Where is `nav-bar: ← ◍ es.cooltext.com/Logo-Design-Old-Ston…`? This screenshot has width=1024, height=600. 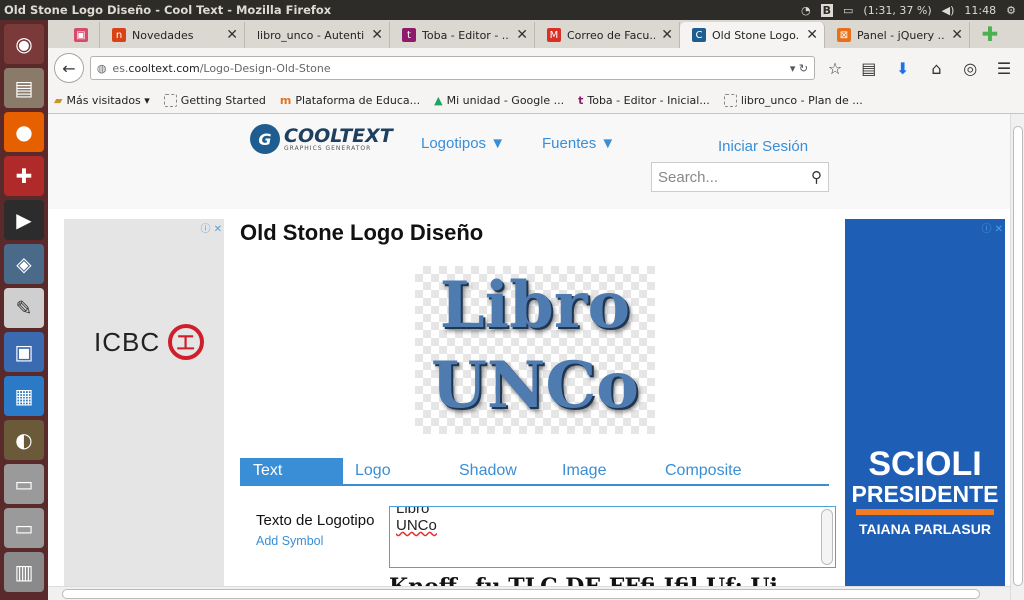
nav-bar: ← ◍ es.cooltext.com/Logo-Design-Old-Ston… is located at coordinates (536, 68).